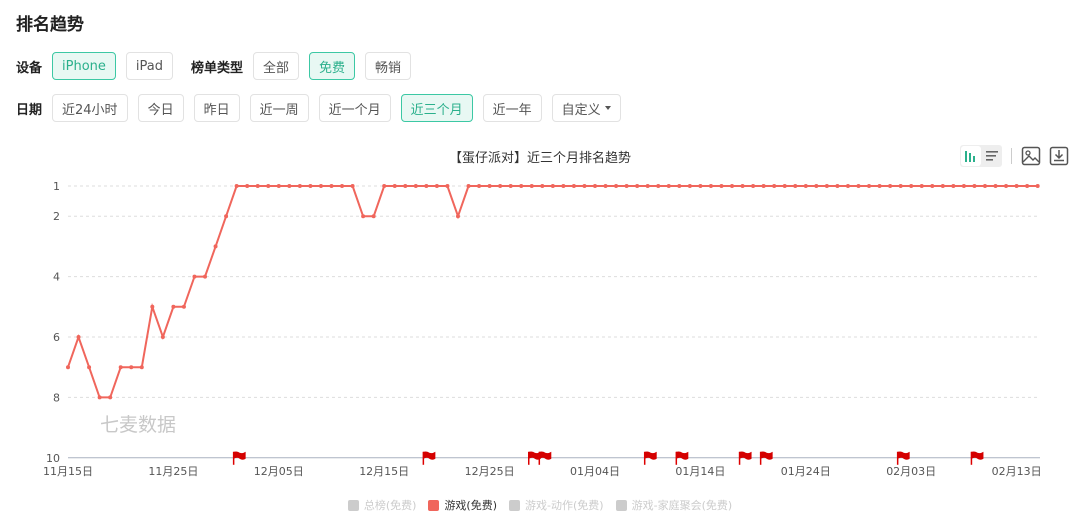 Image resolution: width=1080 pixels, height=522 pixels. Describe the element at coordinates (56, 277) in the screenshot. I see `y-tick-label: 4` at that location.